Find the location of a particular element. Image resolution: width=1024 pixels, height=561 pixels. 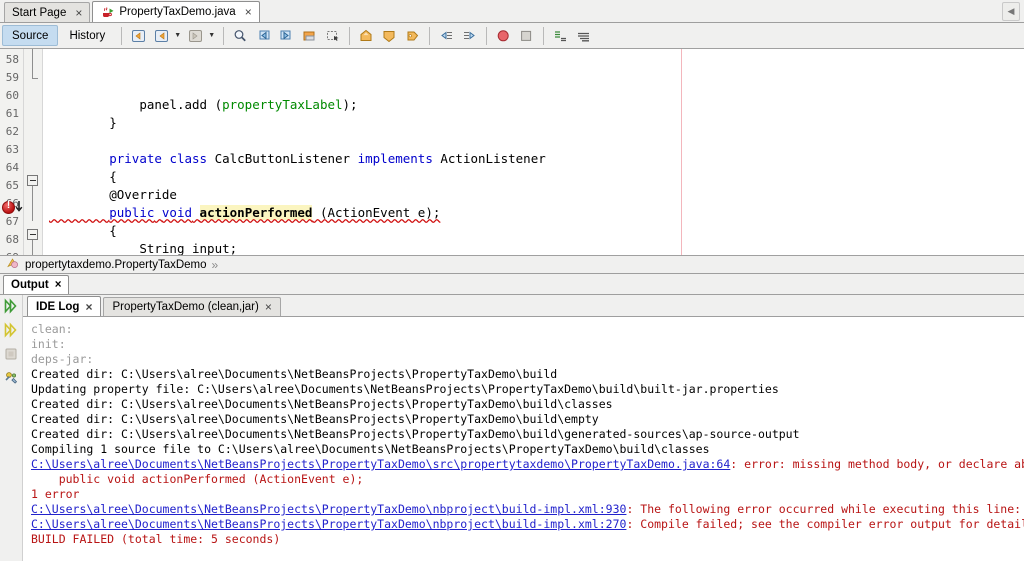

console-text: deps-jar: is located at coordinates (62, 359).